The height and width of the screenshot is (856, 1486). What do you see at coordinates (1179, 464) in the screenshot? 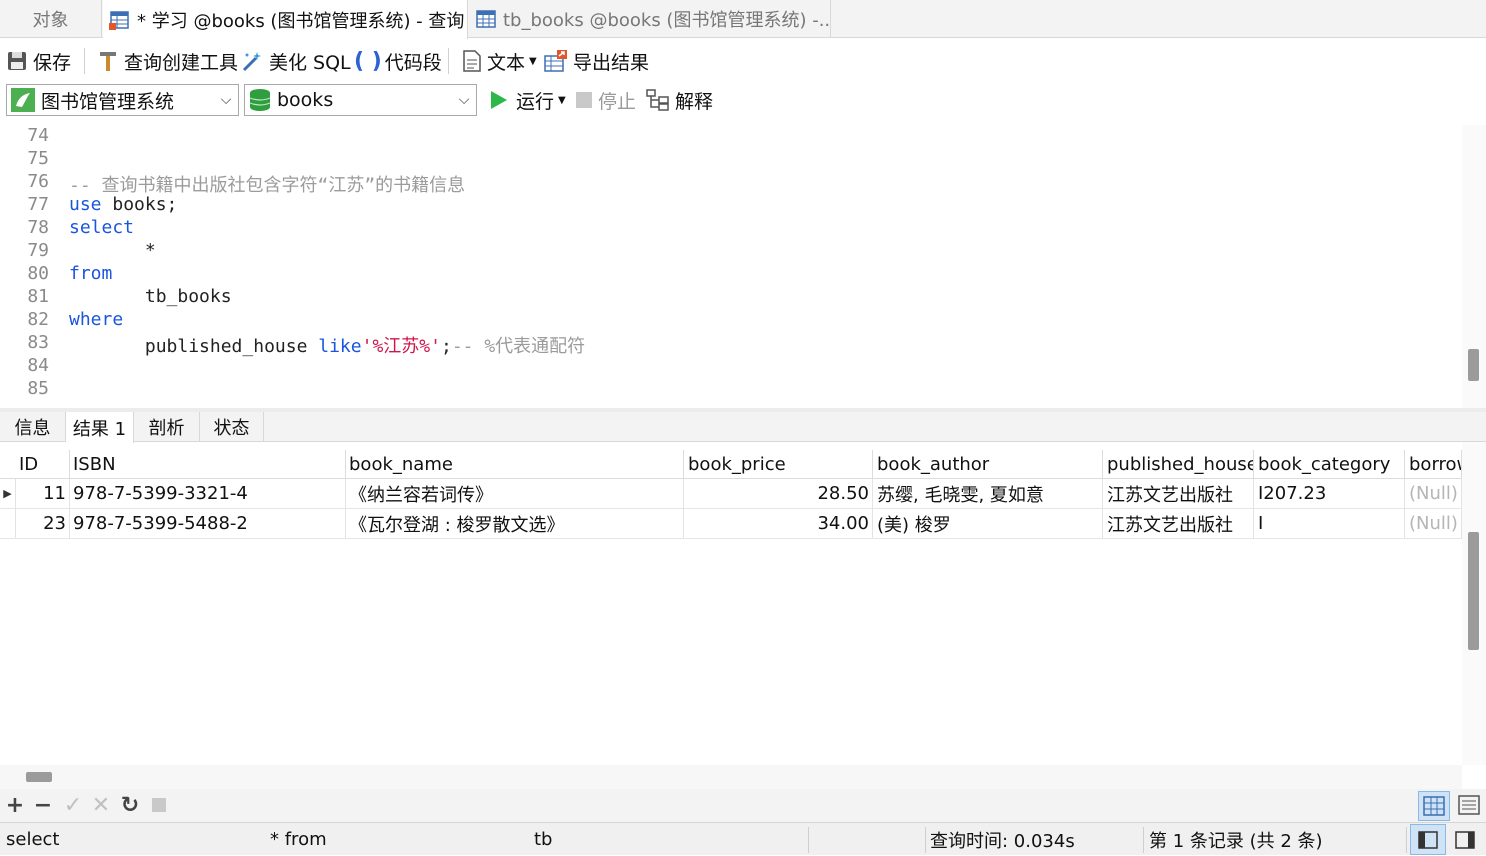
I see `column-header: published_house` at bounding box center [1179, 464].